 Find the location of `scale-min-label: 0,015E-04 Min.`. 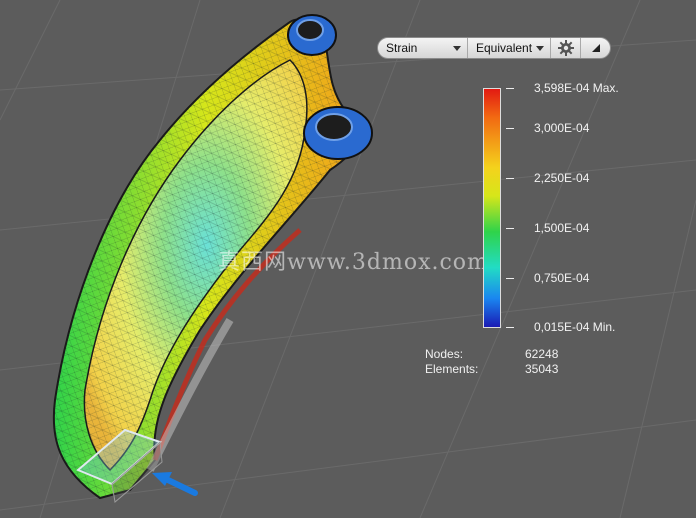

scale-min-label: 0,015E-04 Min. is located at coordinates (575, 327).